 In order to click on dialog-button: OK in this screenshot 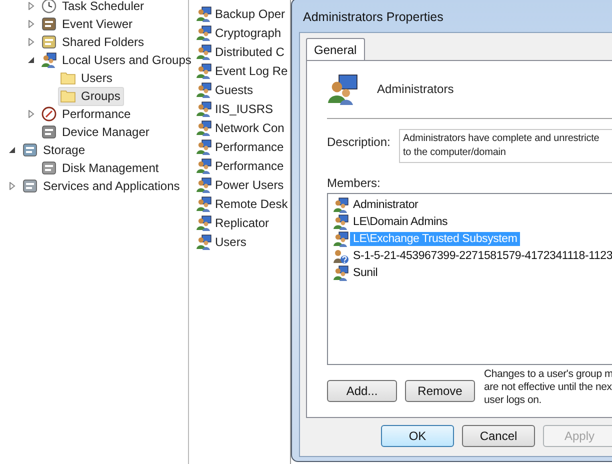, I will do `click(417, 436)`.